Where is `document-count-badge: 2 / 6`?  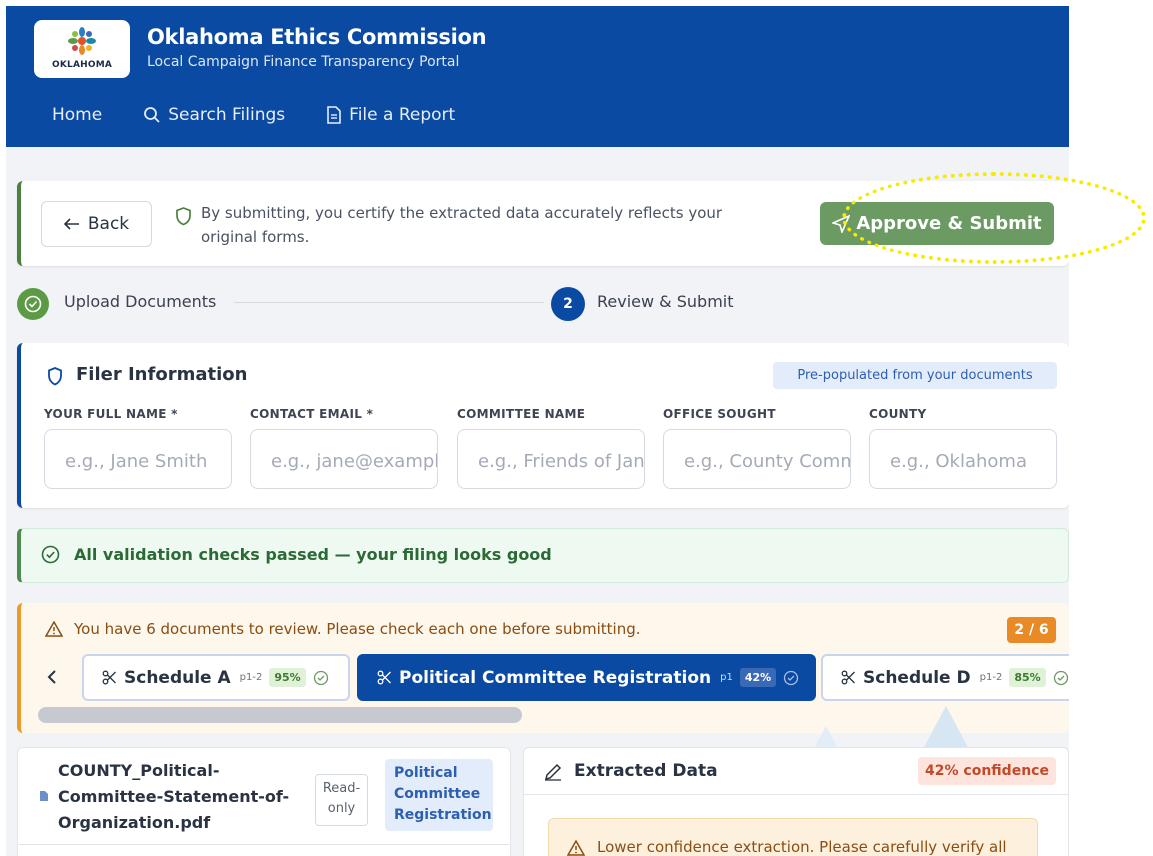 document-count-badge: 2 / 6 is located at coordinates (1031, 630).